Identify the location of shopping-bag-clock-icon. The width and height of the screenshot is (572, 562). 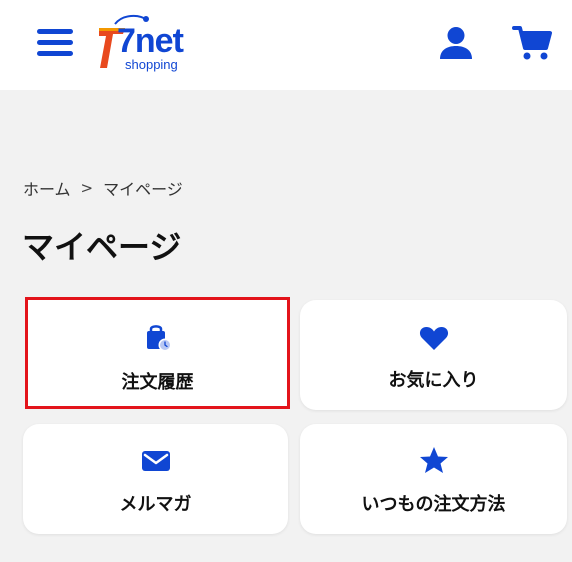
(158, 340).